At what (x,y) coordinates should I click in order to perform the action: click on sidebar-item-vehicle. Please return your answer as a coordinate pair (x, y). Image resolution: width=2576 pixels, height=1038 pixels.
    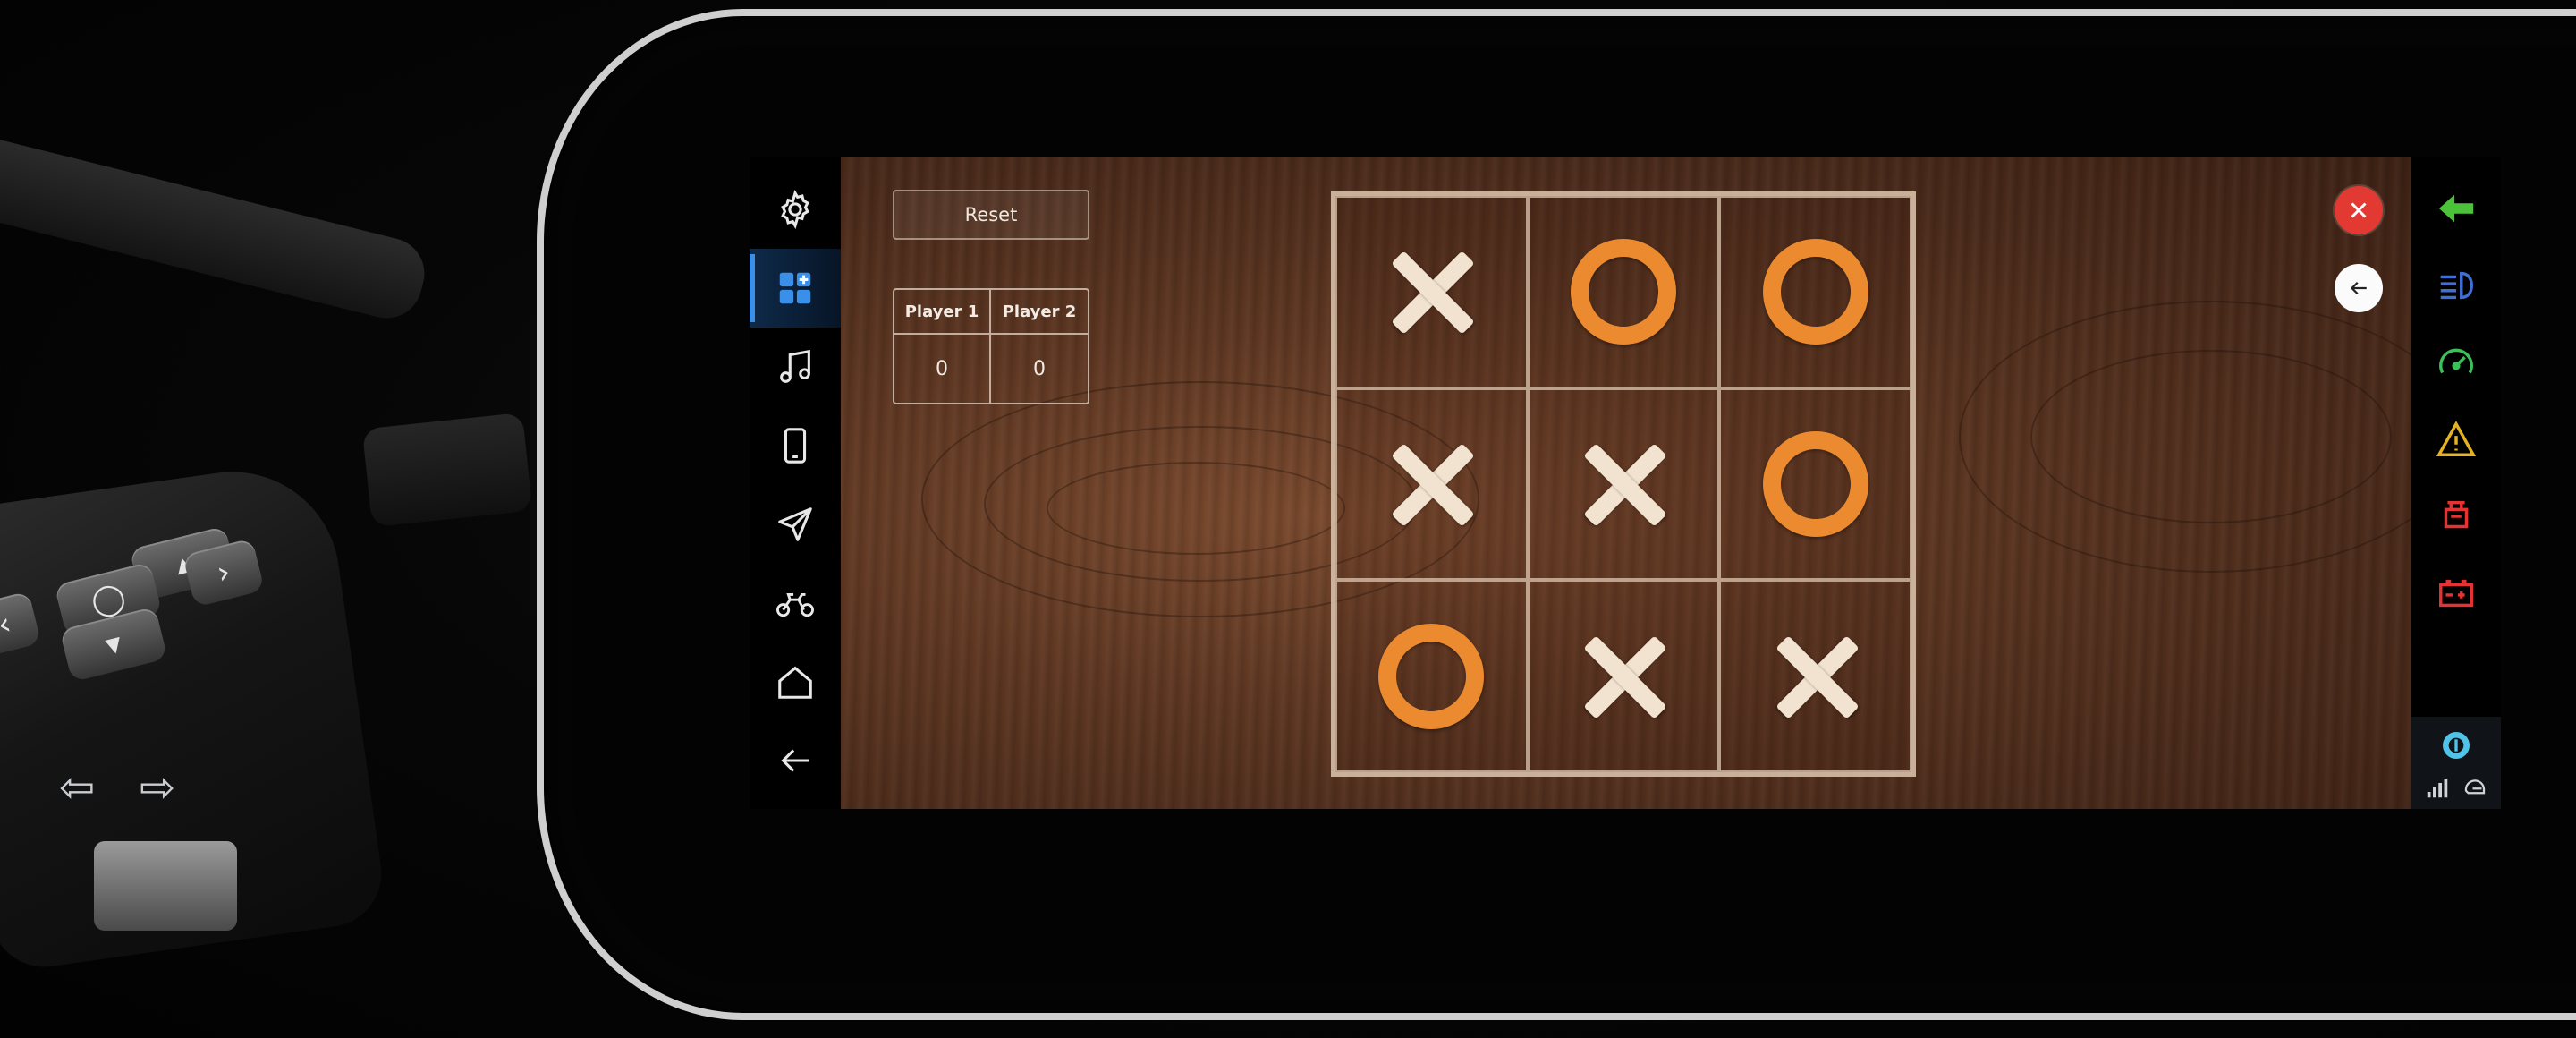
    Looking at the image, I should click on (795, 603).